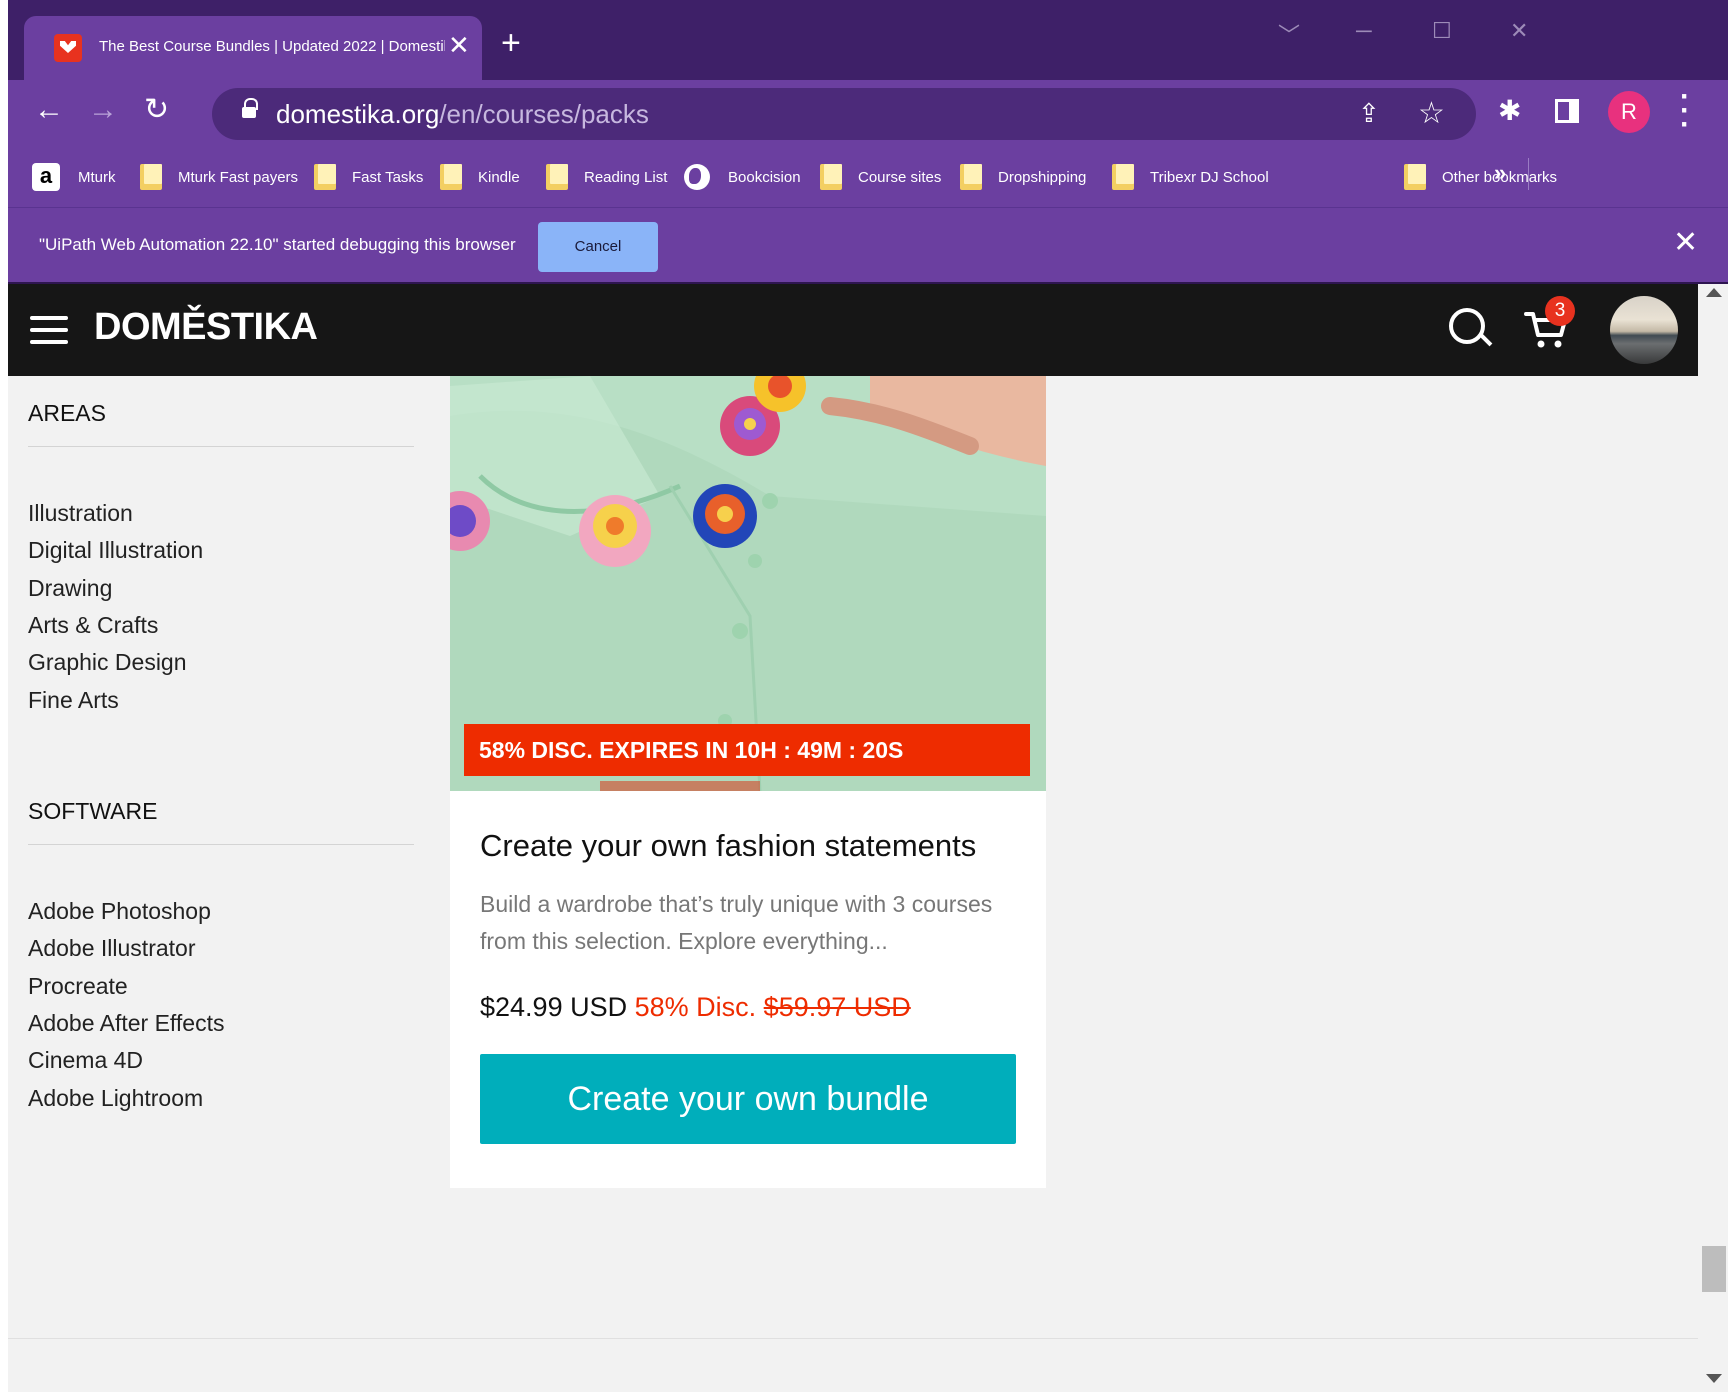 The height and width of the screenshot is (1398, 1736). What do you see at coordinates (697, 177) in the screenshot?
I see `globe-icon` at bounding box center [697, 177].